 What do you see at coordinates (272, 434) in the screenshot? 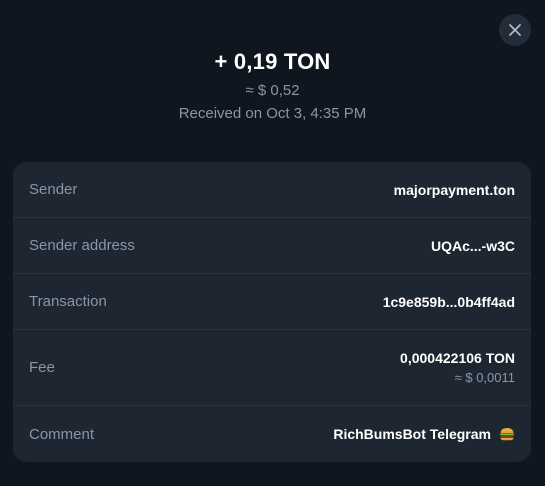
I see `comment-row: Comment RichBumsBot Telegram` at bounding box center [272, 434].